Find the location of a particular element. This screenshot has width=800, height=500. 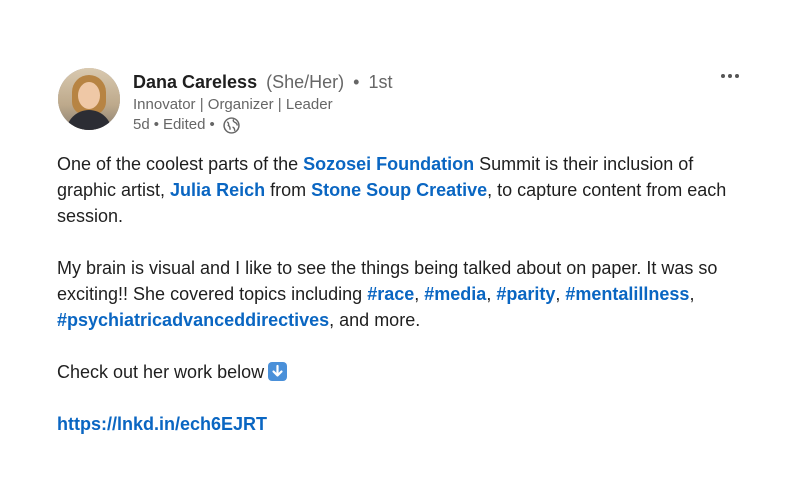

hashtag-race: #race is located at coordinates (390, 294).